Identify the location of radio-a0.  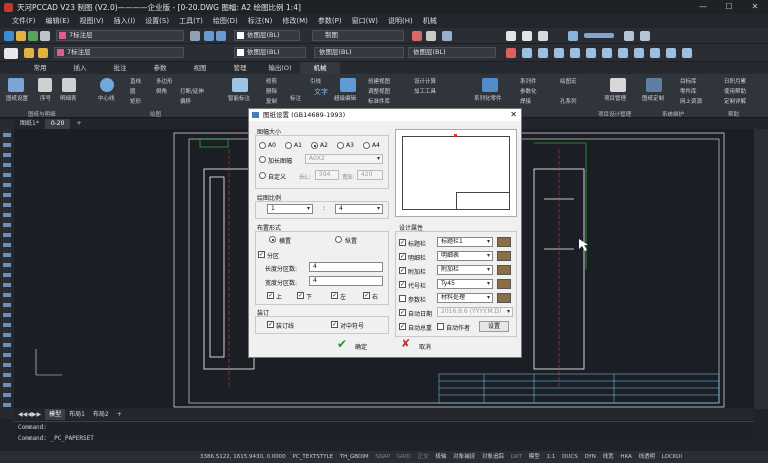
(262, 145).